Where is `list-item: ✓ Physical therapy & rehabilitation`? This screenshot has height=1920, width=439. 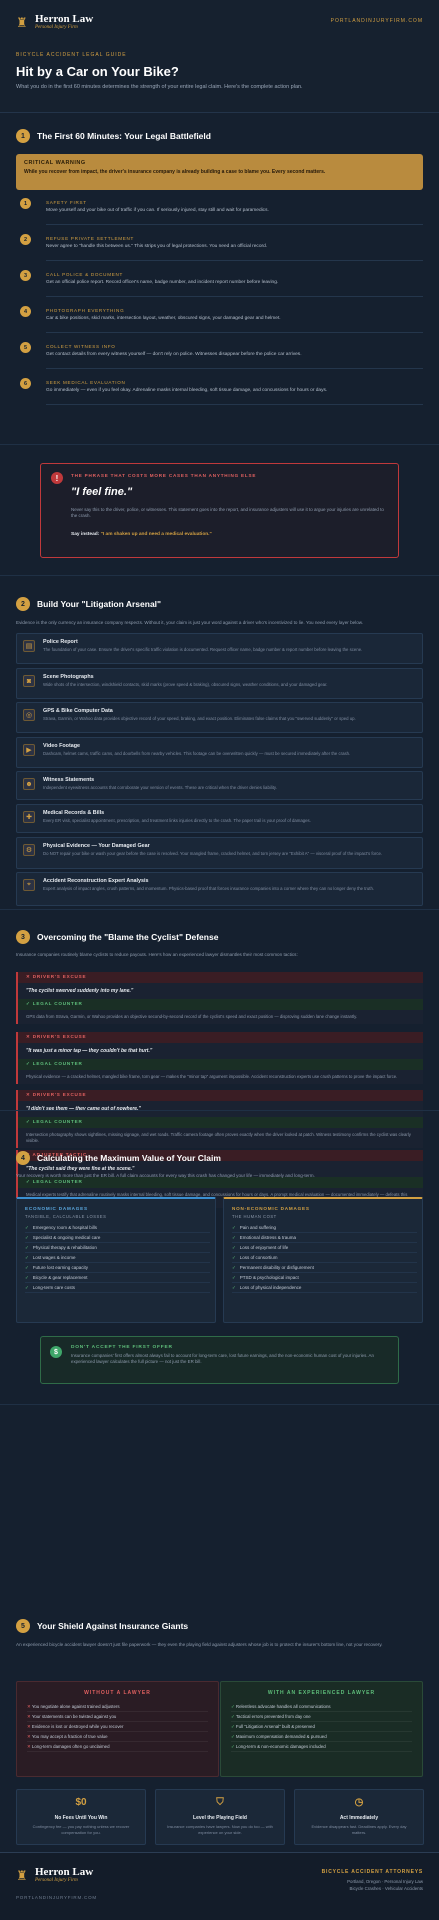
list-item: ✓ Physical therapy & rehabilitation is located at coordinates (117, 1248).